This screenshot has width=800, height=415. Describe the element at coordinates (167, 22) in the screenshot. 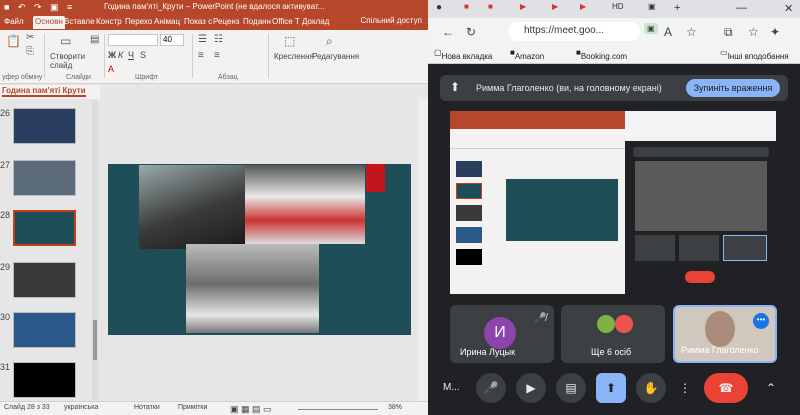

I see `tab-animations: Анімац` at that location.